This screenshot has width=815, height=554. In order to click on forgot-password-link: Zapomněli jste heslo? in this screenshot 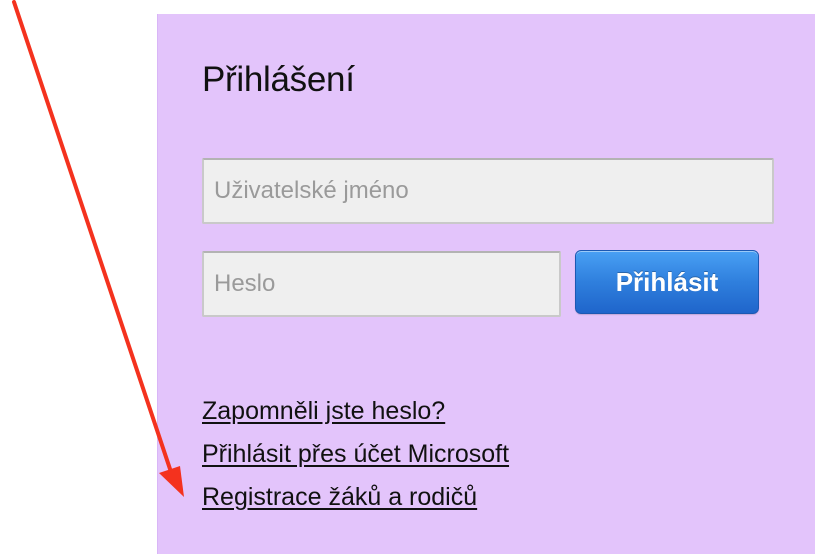, I will do `click(323, 411)`.